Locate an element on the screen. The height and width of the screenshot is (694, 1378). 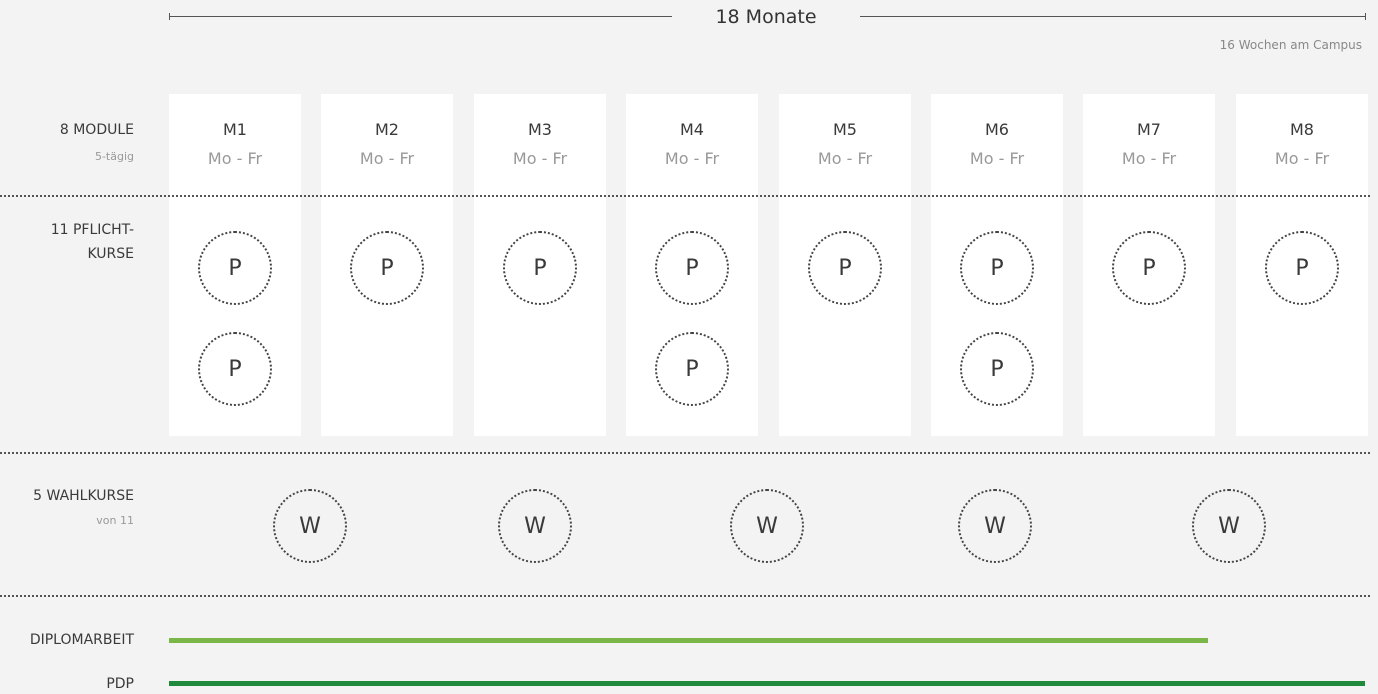
required-row-label-2: KURSE is located at coordinates (110, 254).